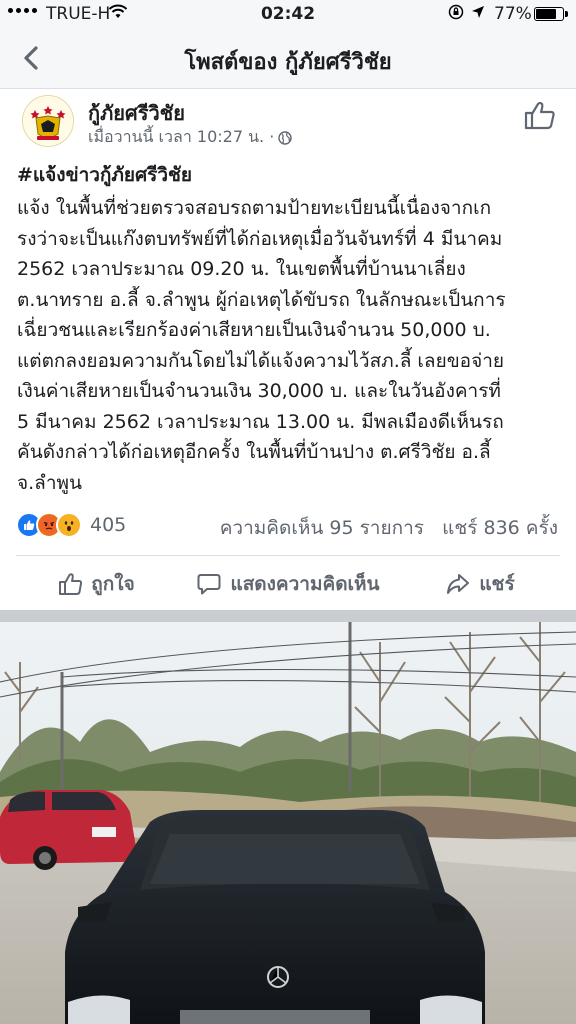 The width and height of the screenshot is (576, 1024). I want to click on share-count-link: แชร์ 836 ครั้ง, so click(500, 528).